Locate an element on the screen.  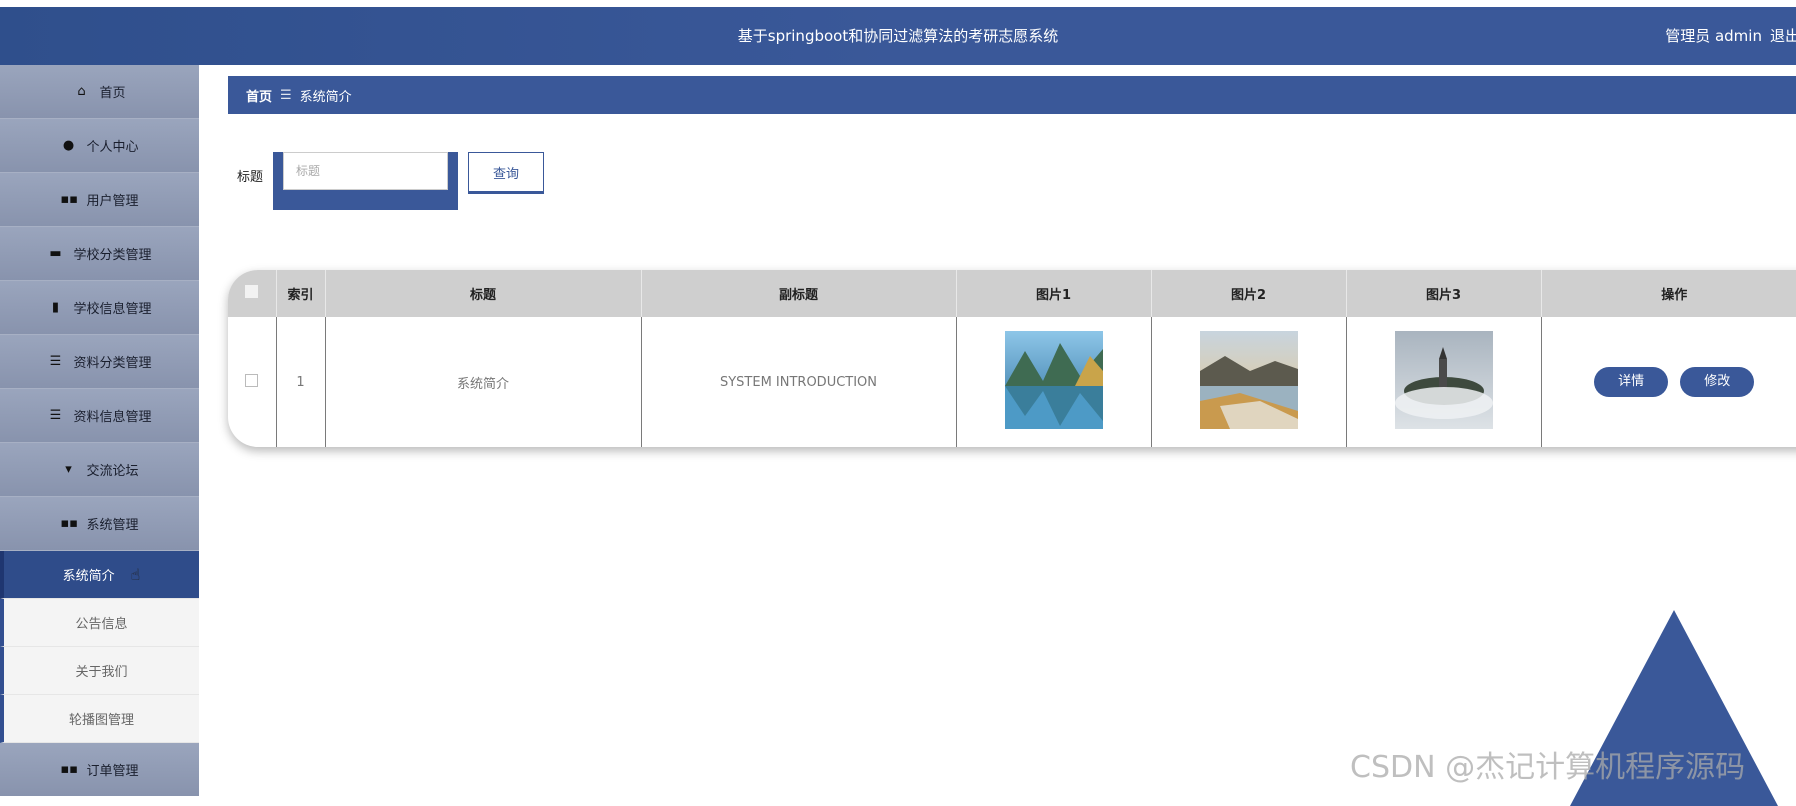
sidebar-subitem-announcements: 公告信息 is located at coordinates (99, 623).